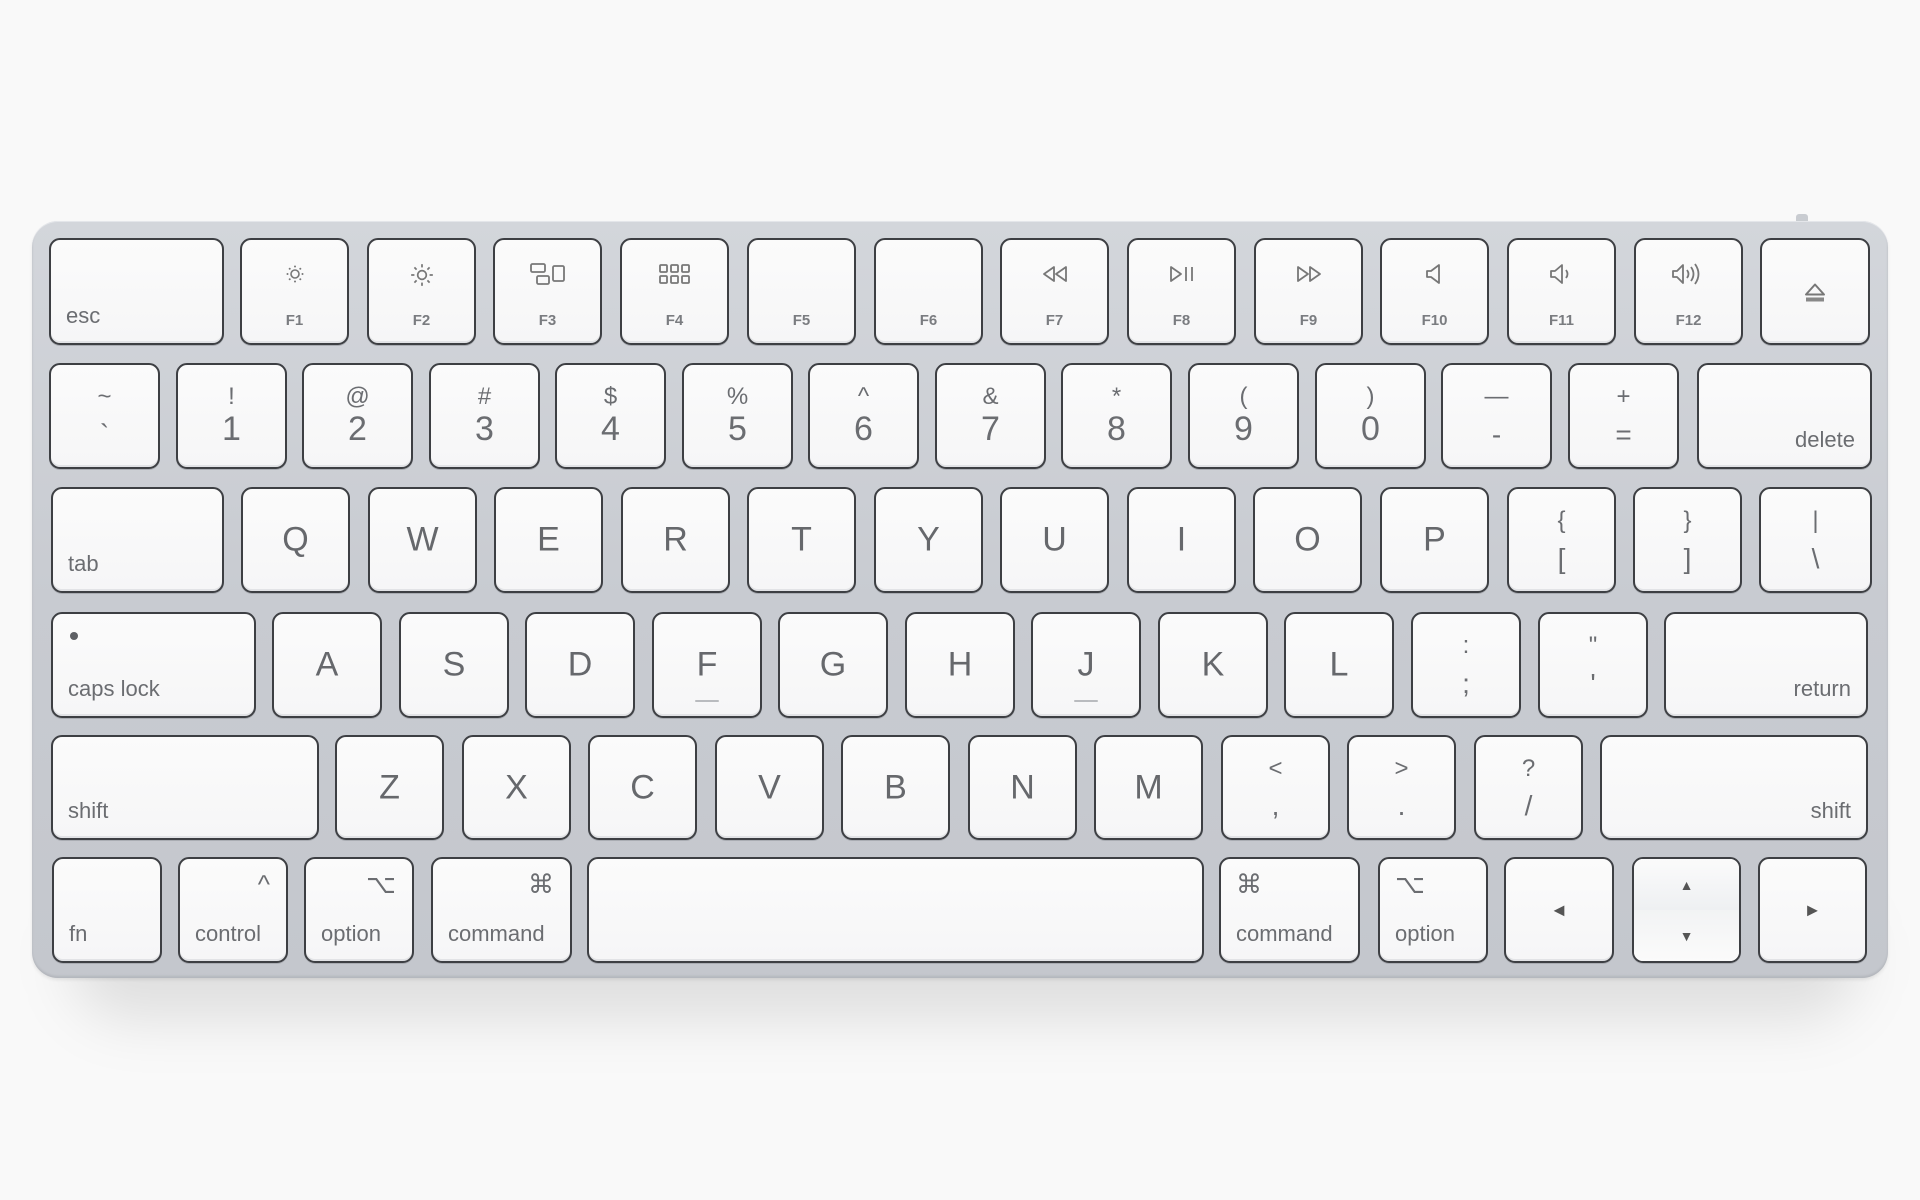 The image size is (1920, 1200). I want to click on key-j: J, so click(1086, 665).